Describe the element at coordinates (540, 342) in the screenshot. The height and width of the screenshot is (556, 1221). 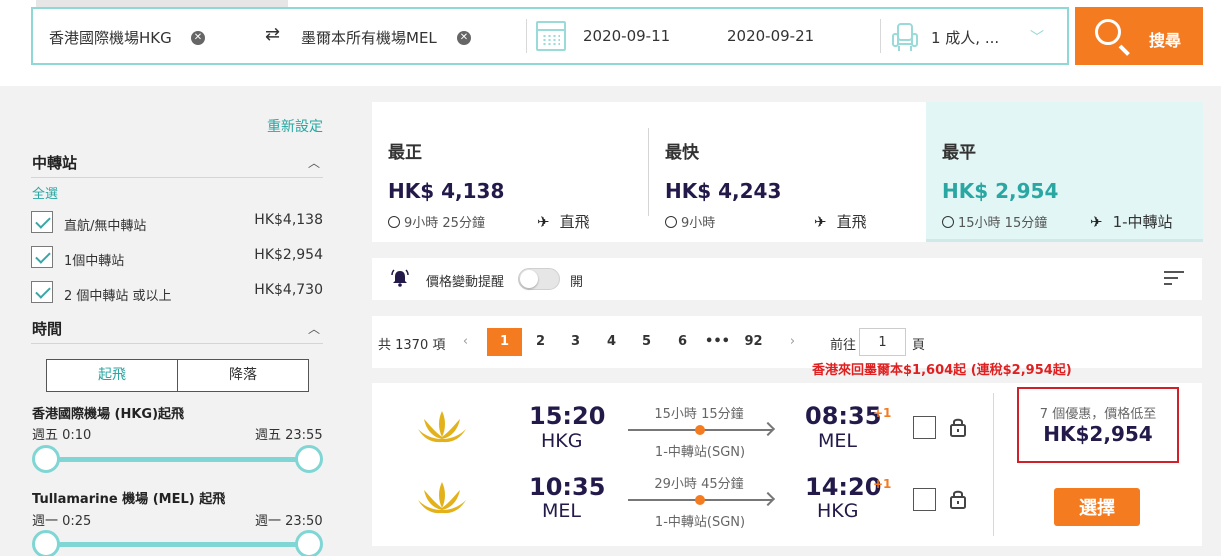
I see `page-2: 2` at that location.